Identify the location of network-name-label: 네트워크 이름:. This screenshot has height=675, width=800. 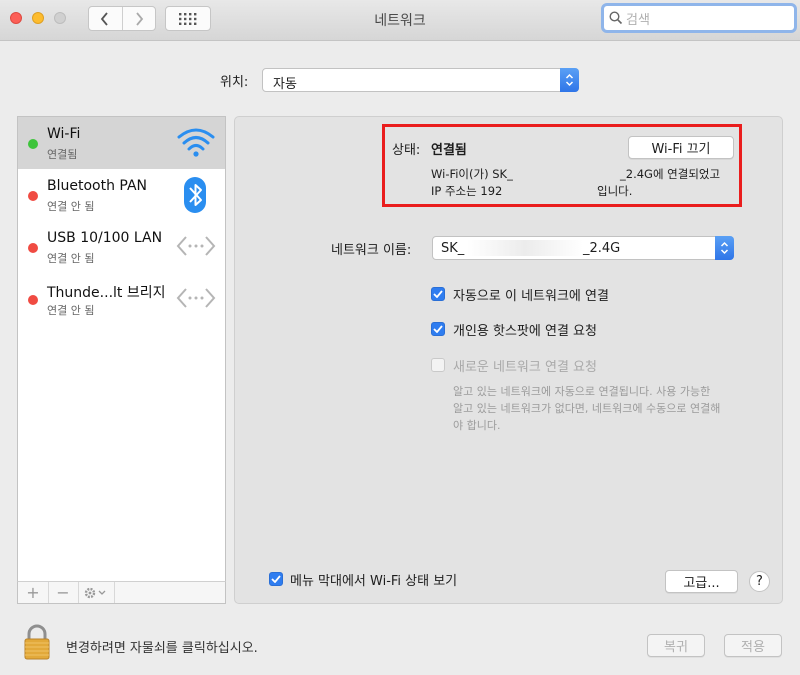
(371, 250).